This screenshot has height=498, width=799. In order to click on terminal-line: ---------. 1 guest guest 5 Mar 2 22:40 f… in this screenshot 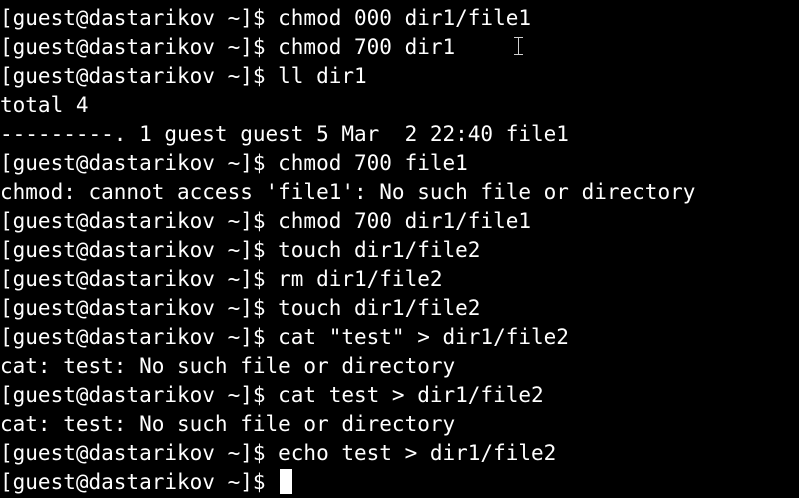, I will do `click(284, 134)`.